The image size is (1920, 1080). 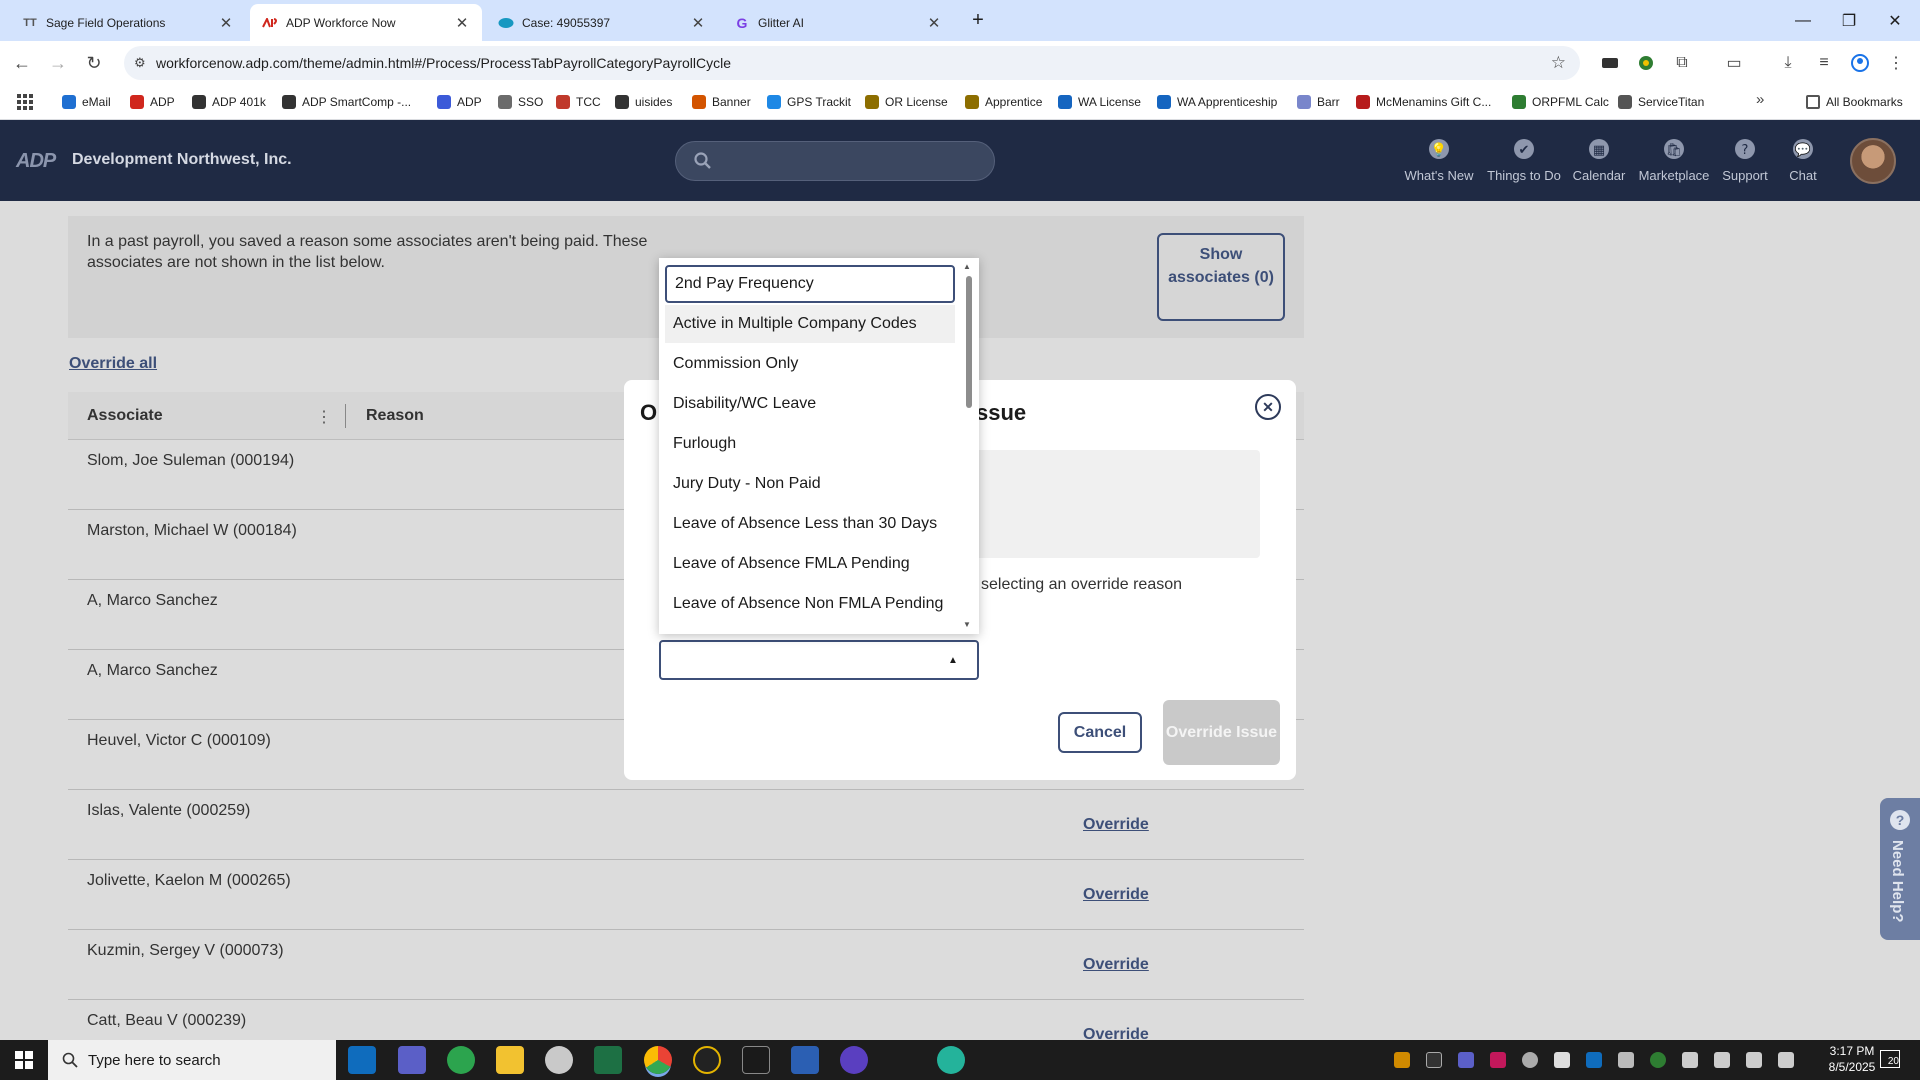 What do you see at coordinates (366, 22) in the screenshot?
I see `tab-adp-workforce-now: ADP Workforce Now ✕` at bounding box center [366, 22].